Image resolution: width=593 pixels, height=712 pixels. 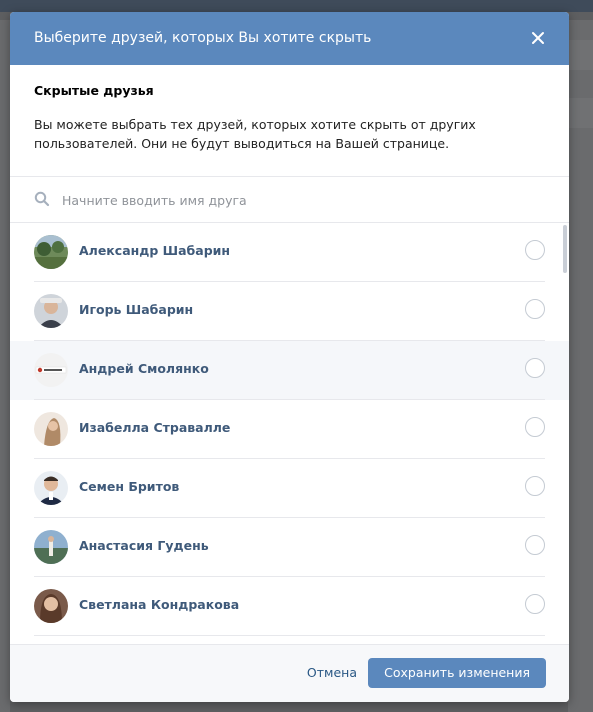 What do you see at coordinates (129, 487) in the screenshot?
I see `friend-name: Семен Бритов` at bounding box center [129, 487].